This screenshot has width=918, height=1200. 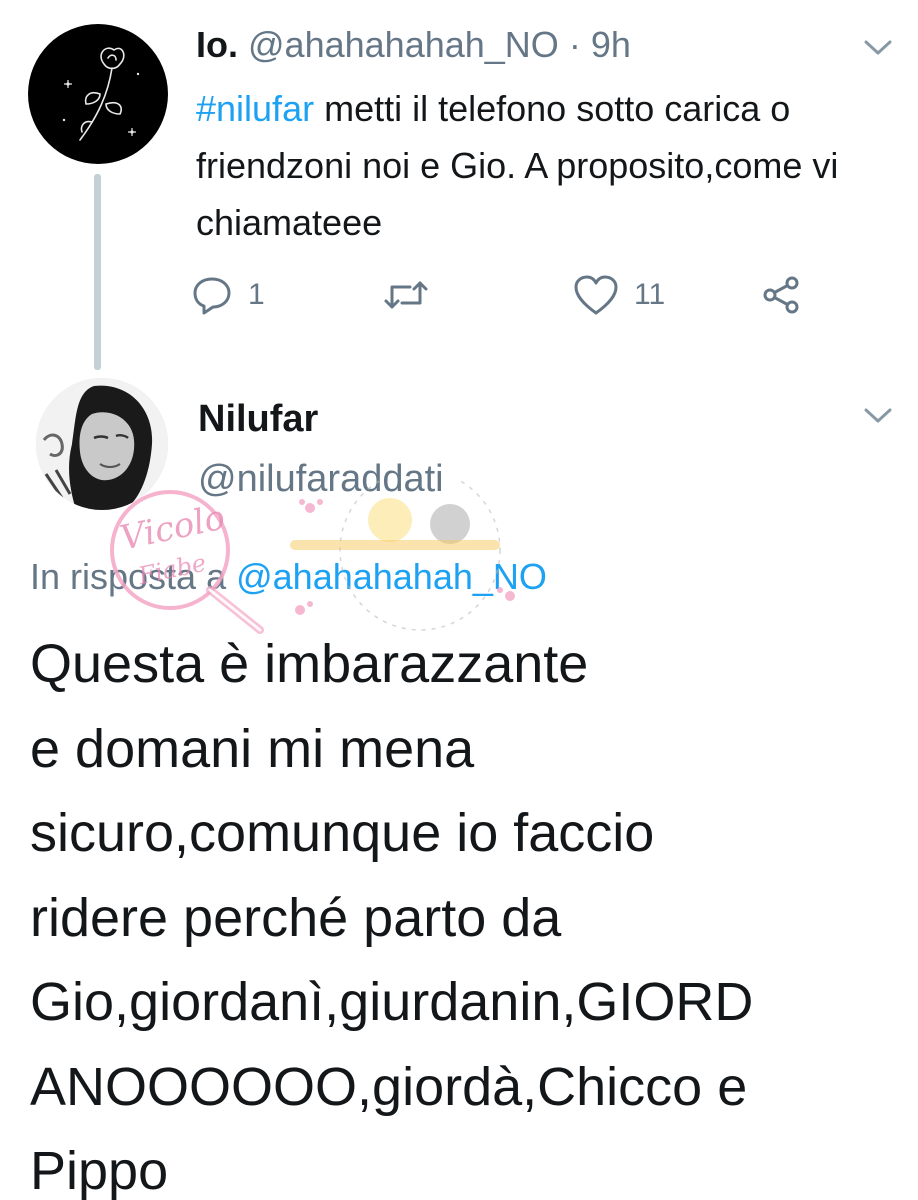 I want to click on retweet-icon, so click(x=406, y=295).